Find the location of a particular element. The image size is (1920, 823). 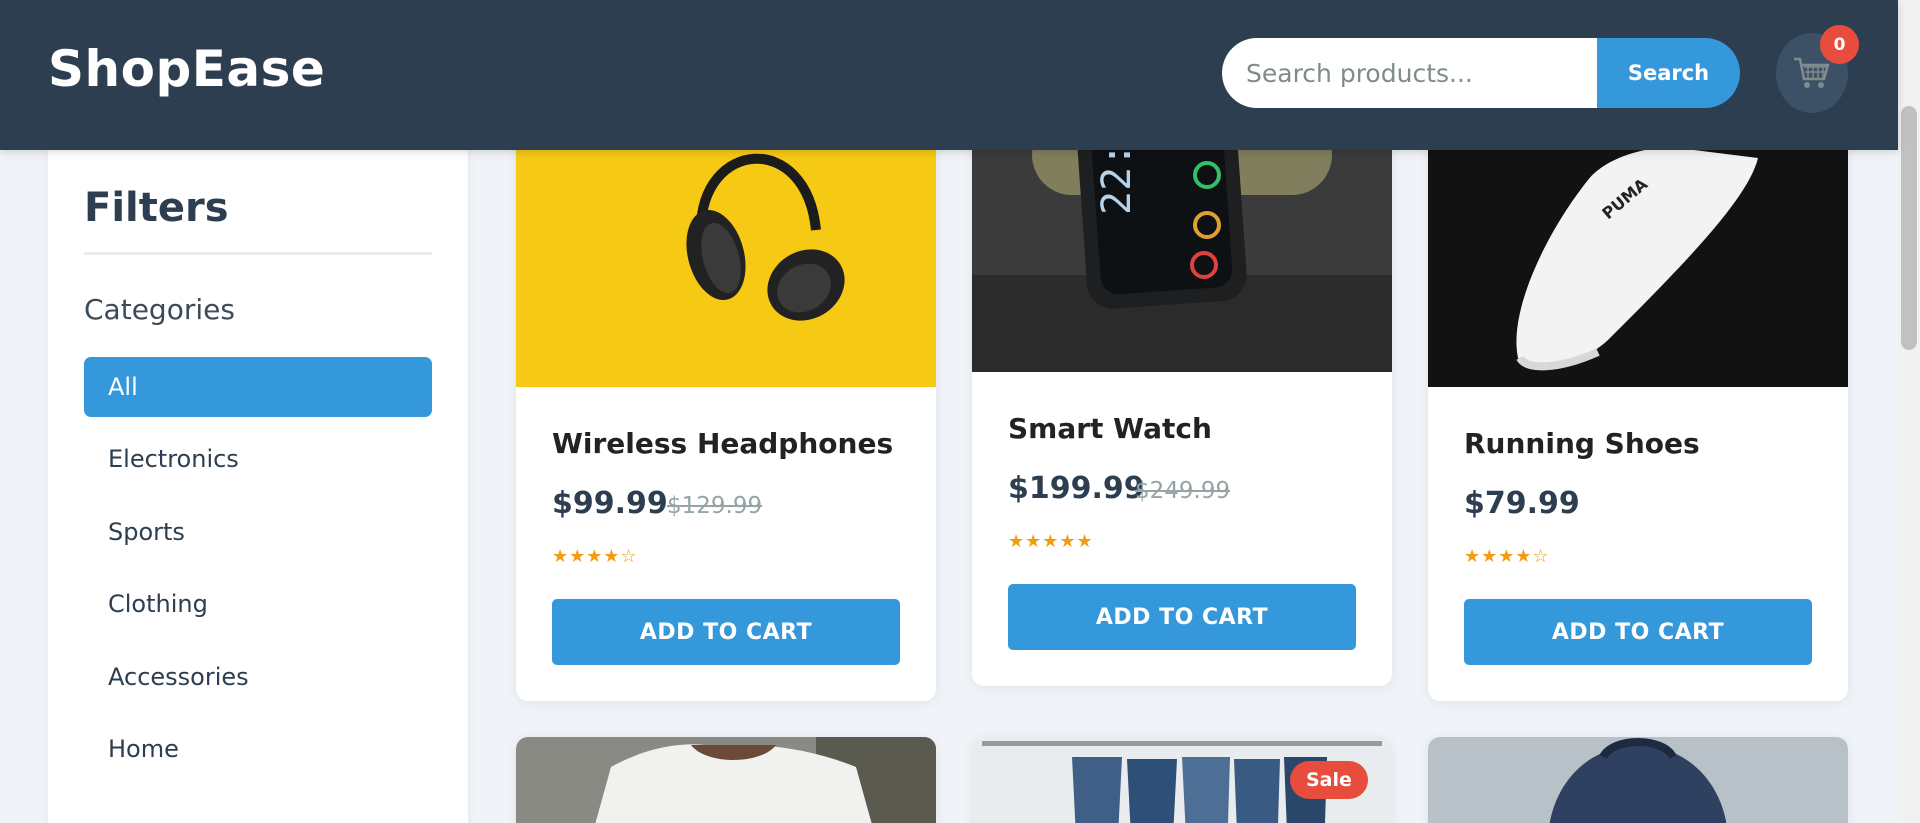

product-card: Sale is located at coordinates (1182, 780).